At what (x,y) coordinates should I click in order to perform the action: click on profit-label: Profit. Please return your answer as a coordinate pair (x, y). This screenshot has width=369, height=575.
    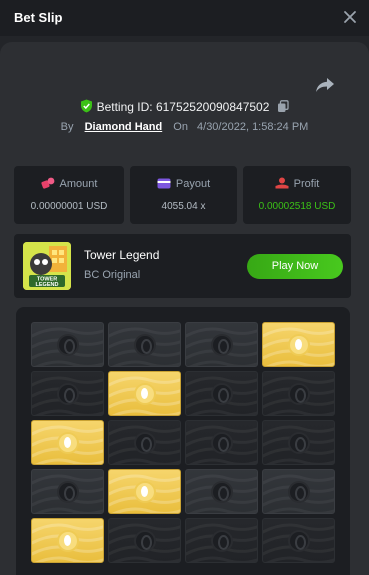
    Looking at the image, I should click on (306, 184).